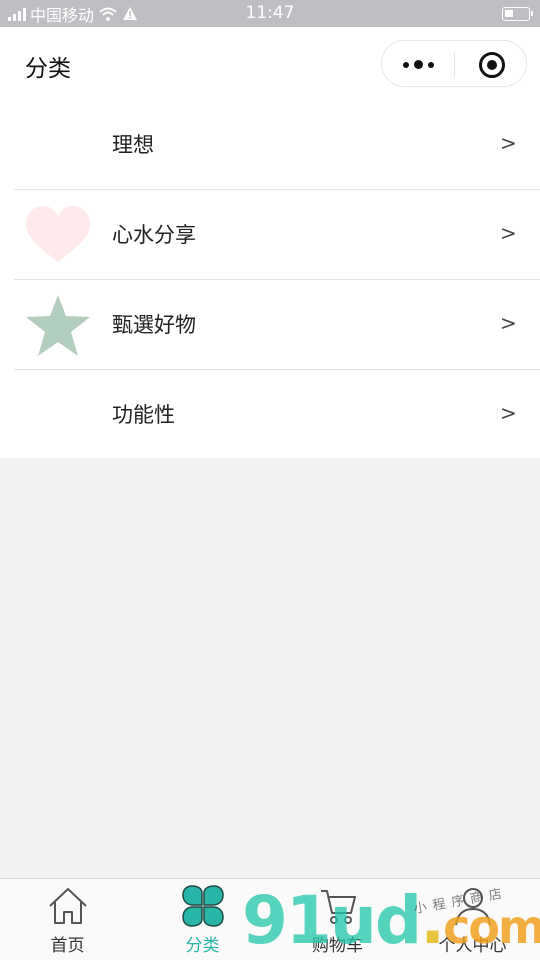 The width and height of the screenshot is (540, 960). I want to click on more-dots-icon, so click(418, 64).